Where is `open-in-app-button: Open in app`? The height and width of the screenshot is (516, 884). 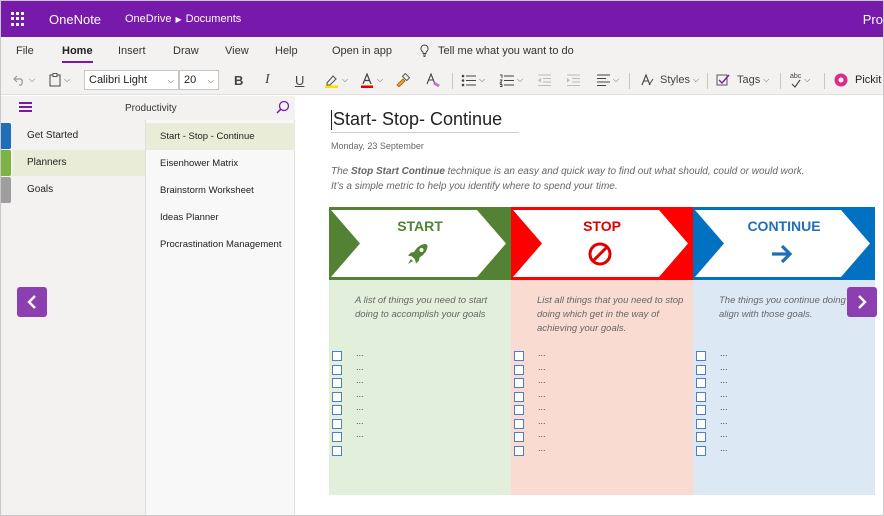 open-in-app-button: Open in app is located at coordinates (362, 51).